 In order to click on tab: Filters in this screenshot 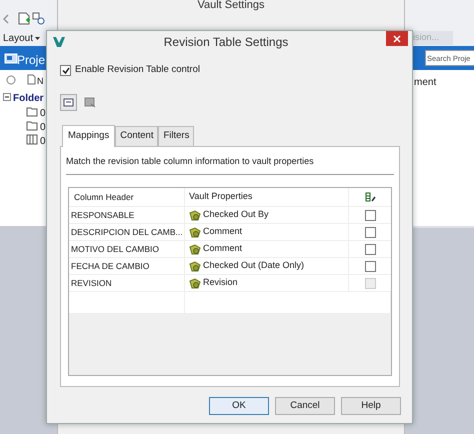, I will do `click(176, 136)`.